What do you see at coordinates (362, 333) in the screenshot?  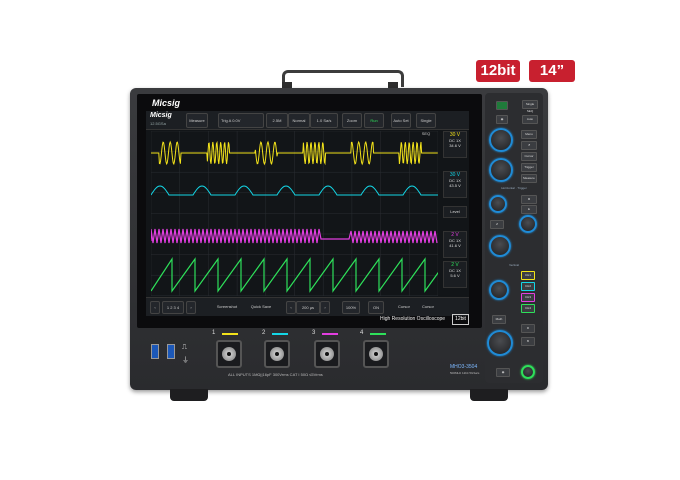 I see `ch4-label: 4` at bounding box center [362, 333].